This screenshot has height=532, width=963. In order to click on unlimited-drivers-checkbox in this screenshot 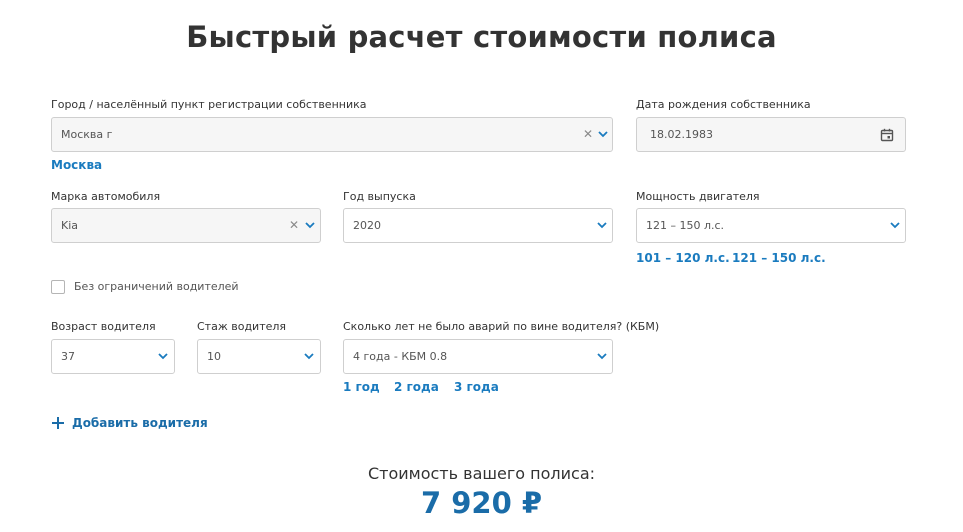, I will do `click(58, 287)`.